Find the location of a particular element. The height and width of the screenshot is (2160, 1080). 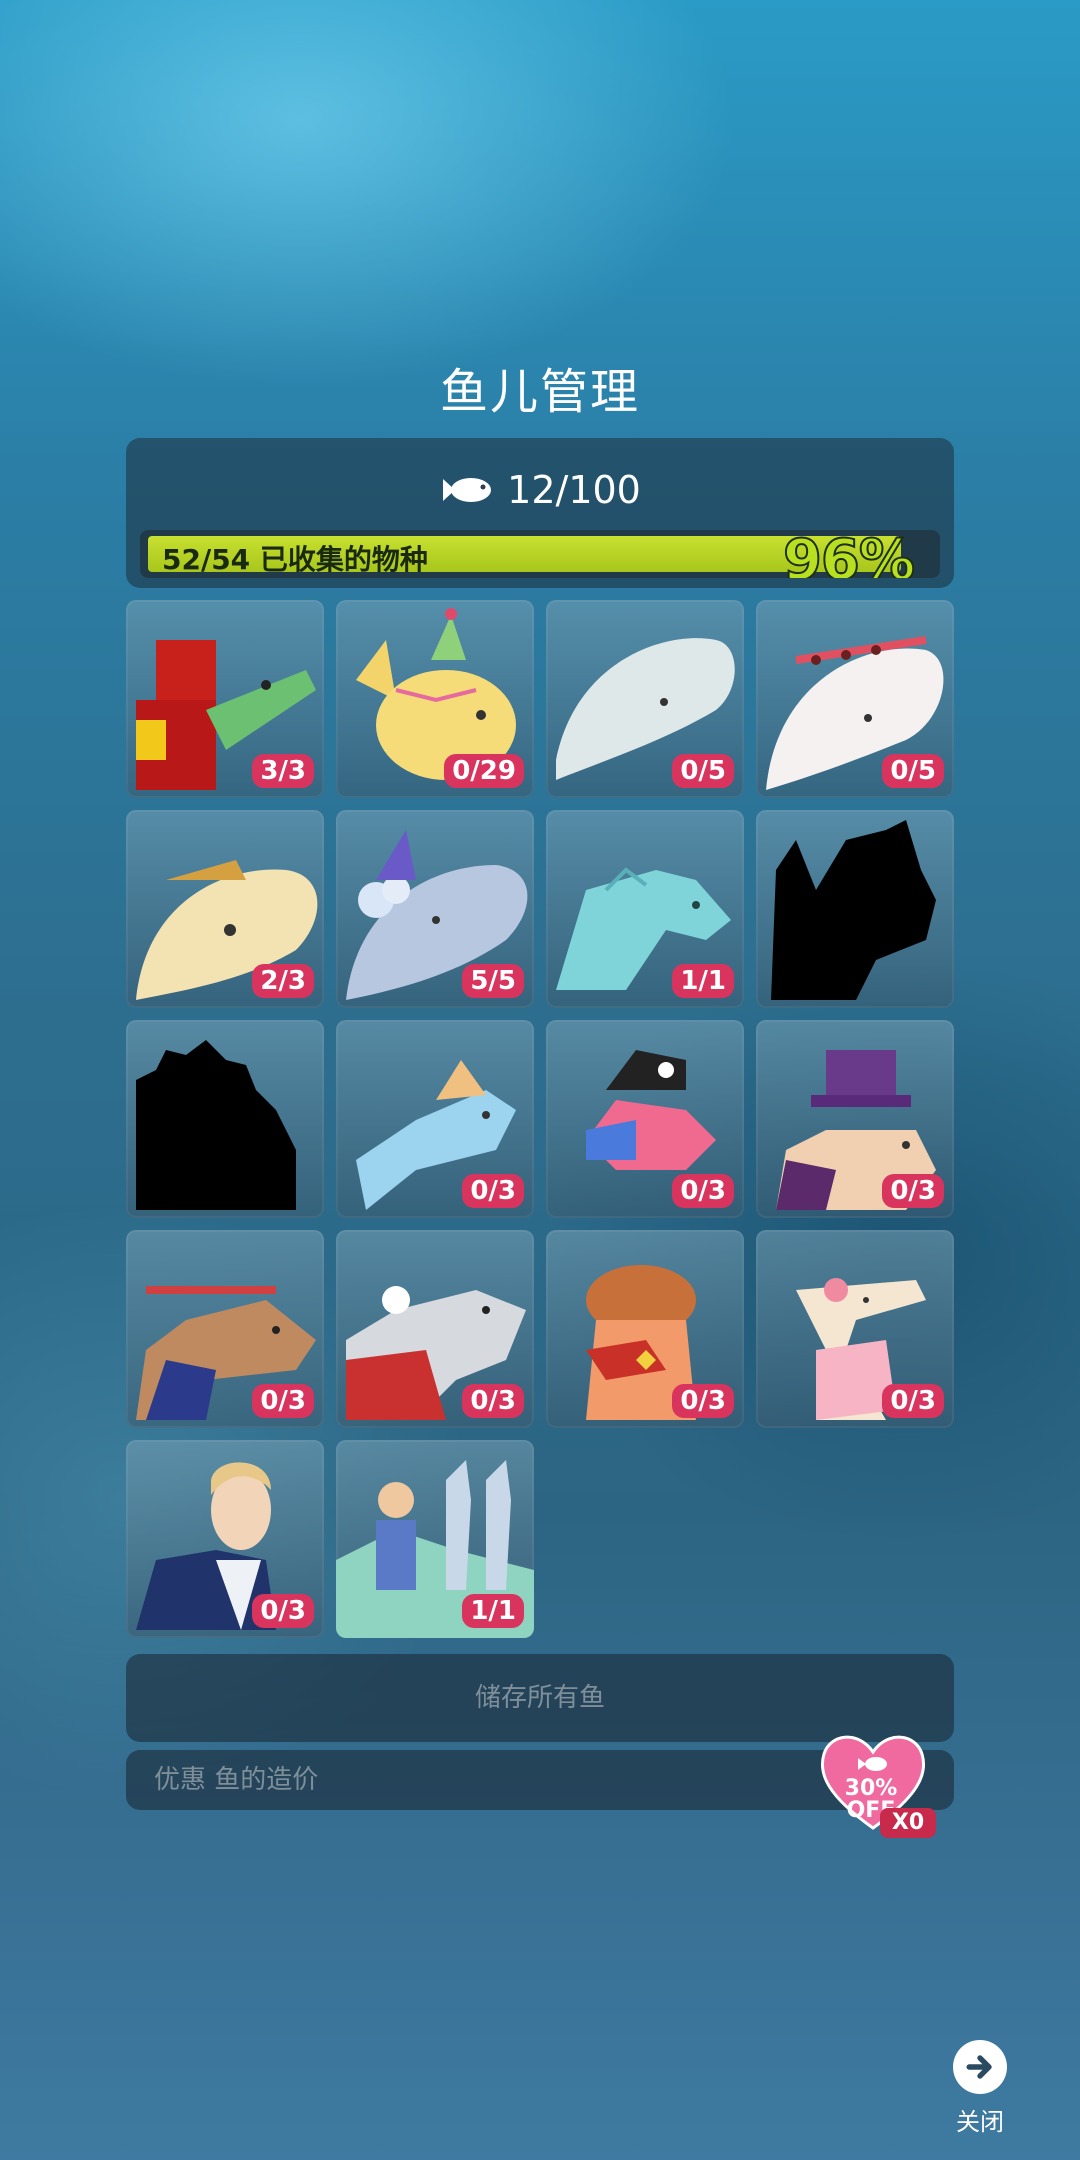

progress-percent: 96% is located at coordinates (849, 554).